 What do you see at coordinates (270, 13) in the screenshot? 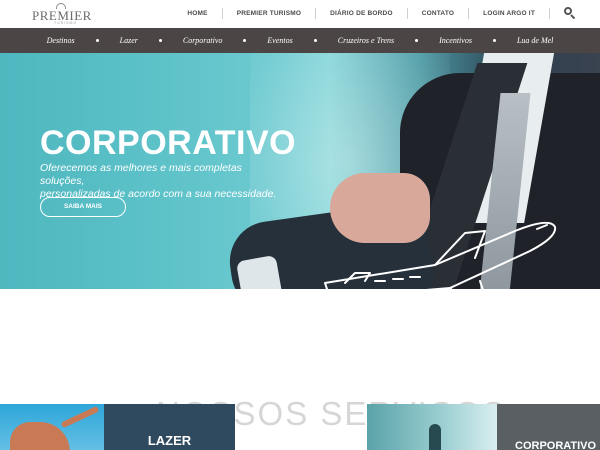
I see `nav-premier-turismo: PREMIER TURISMO` at bounding box center [270, 13].